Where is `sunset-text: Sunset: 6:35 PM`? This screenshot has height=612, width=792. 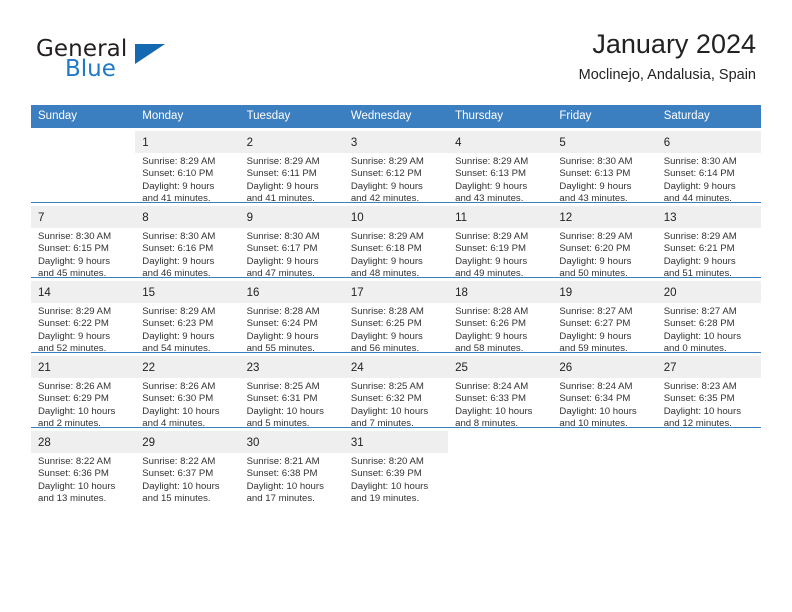 sunset-text: Sunset: 6:35 PM is located at coordinates (699, 399).